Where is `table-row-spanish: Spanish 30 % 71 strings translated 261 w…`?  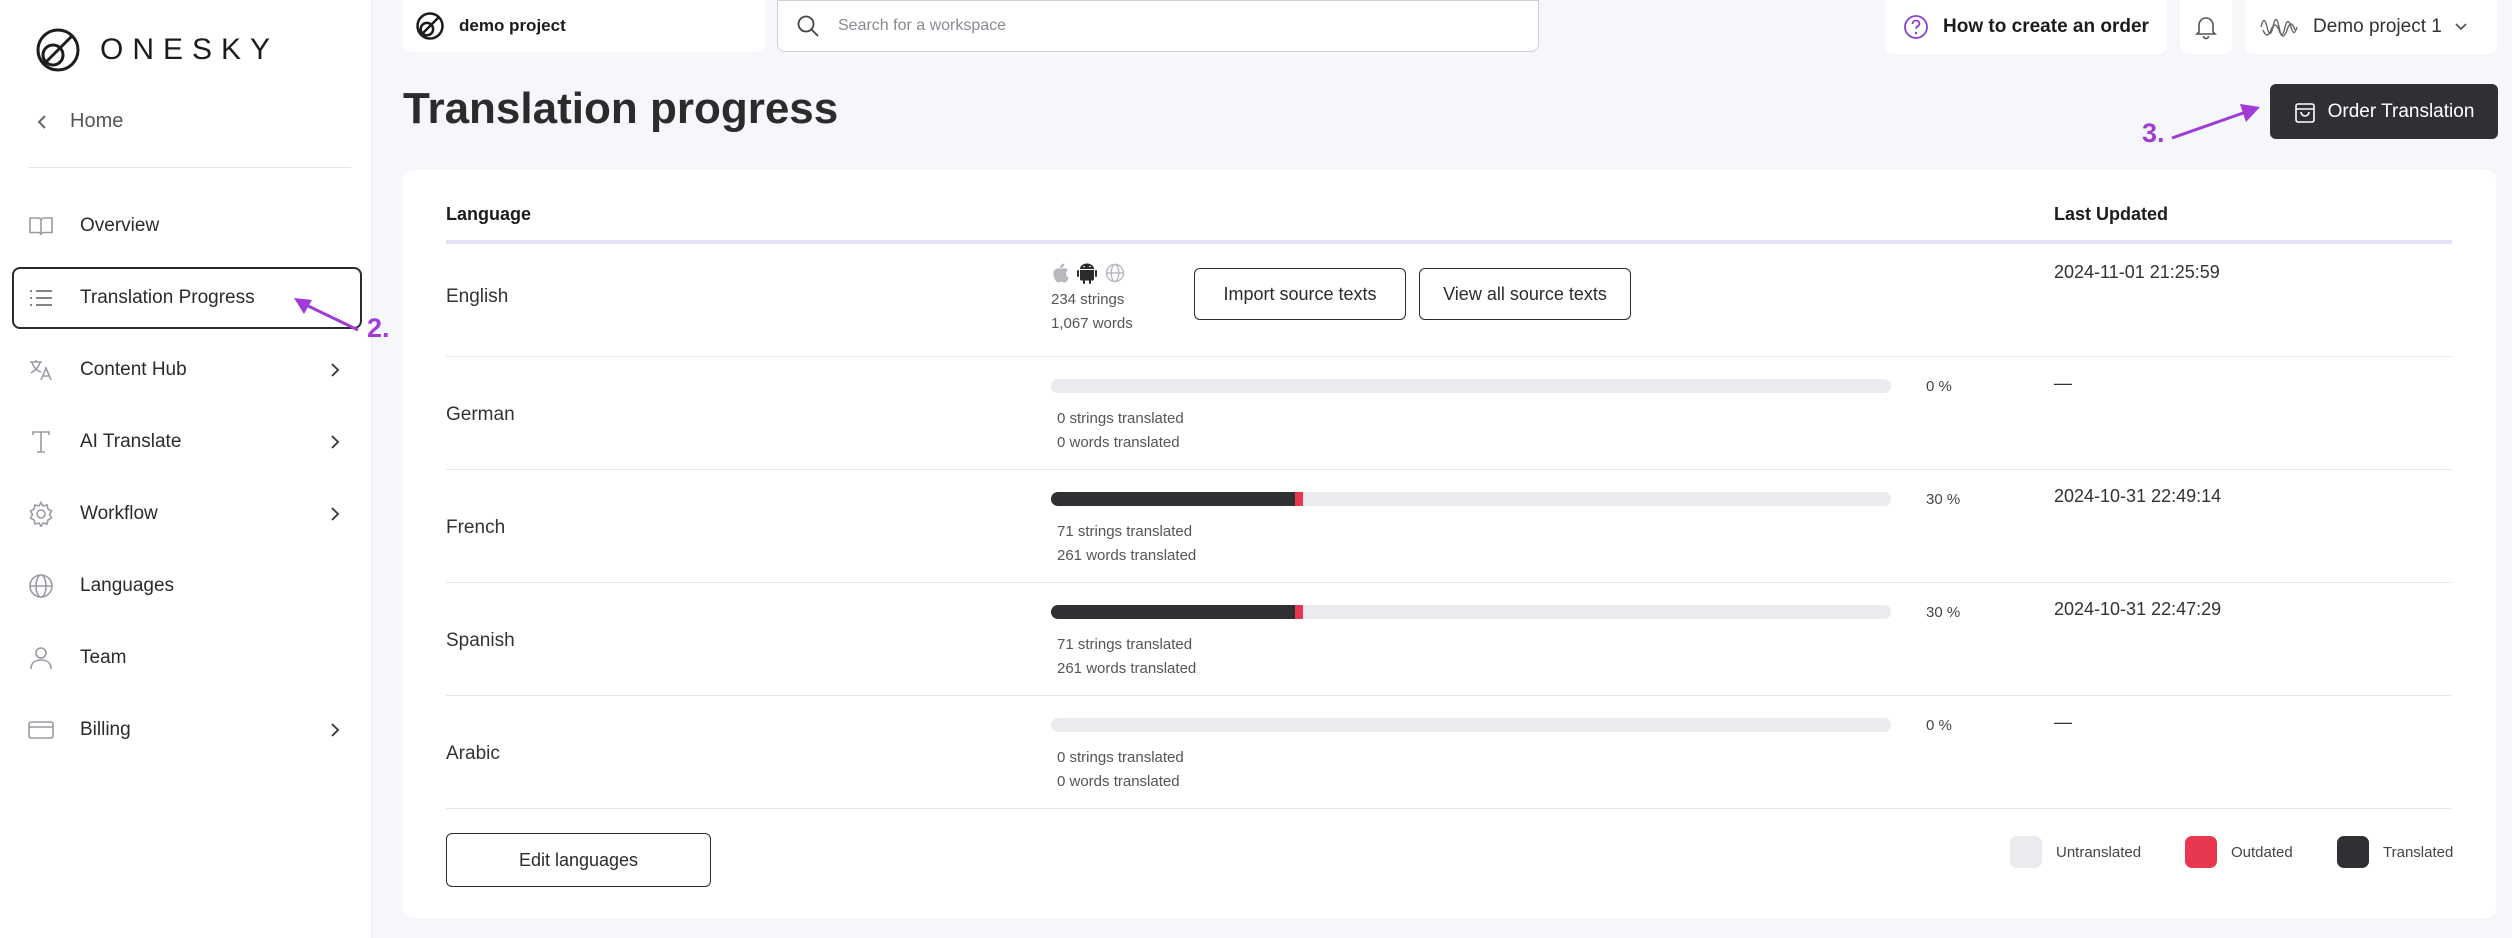 table-row-spanish: Spanish 30 % 71 strings translated 261 w… is located at coordinates (1449, 639).